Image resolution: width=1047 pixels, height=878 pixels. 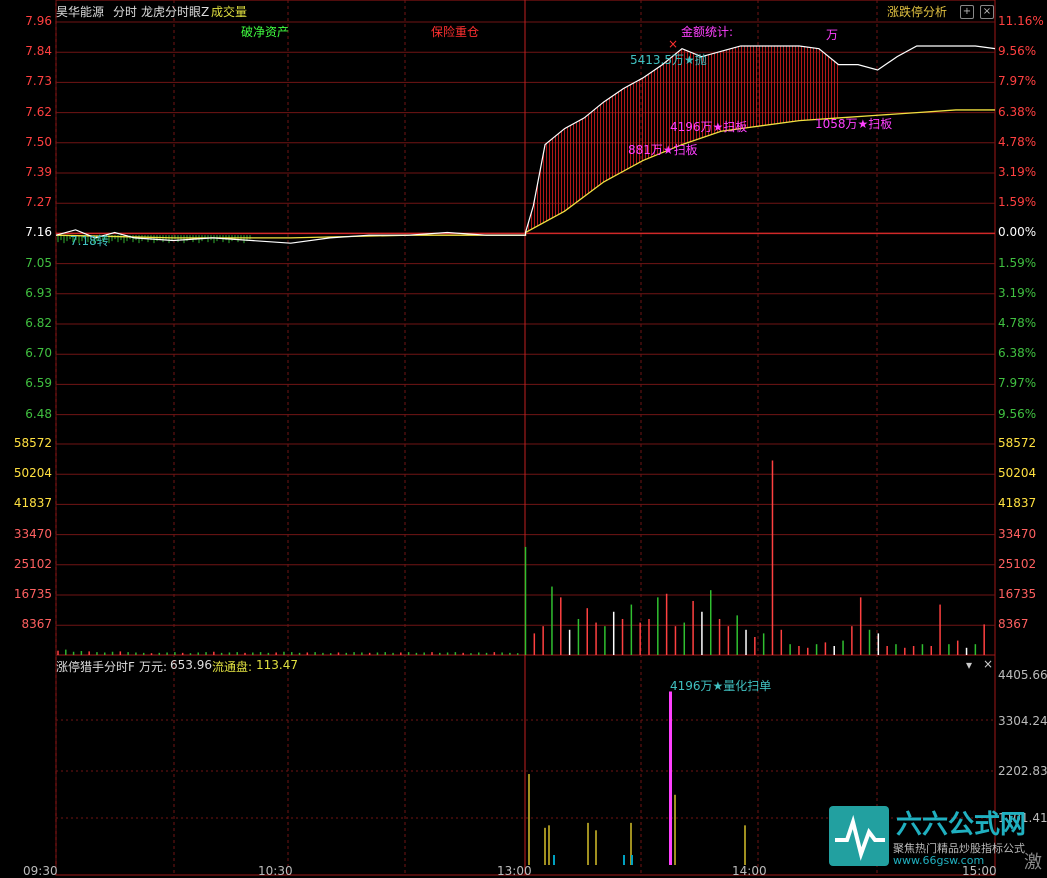 I want to click on float-label: 流通盘:, so click(x=232, y=667).